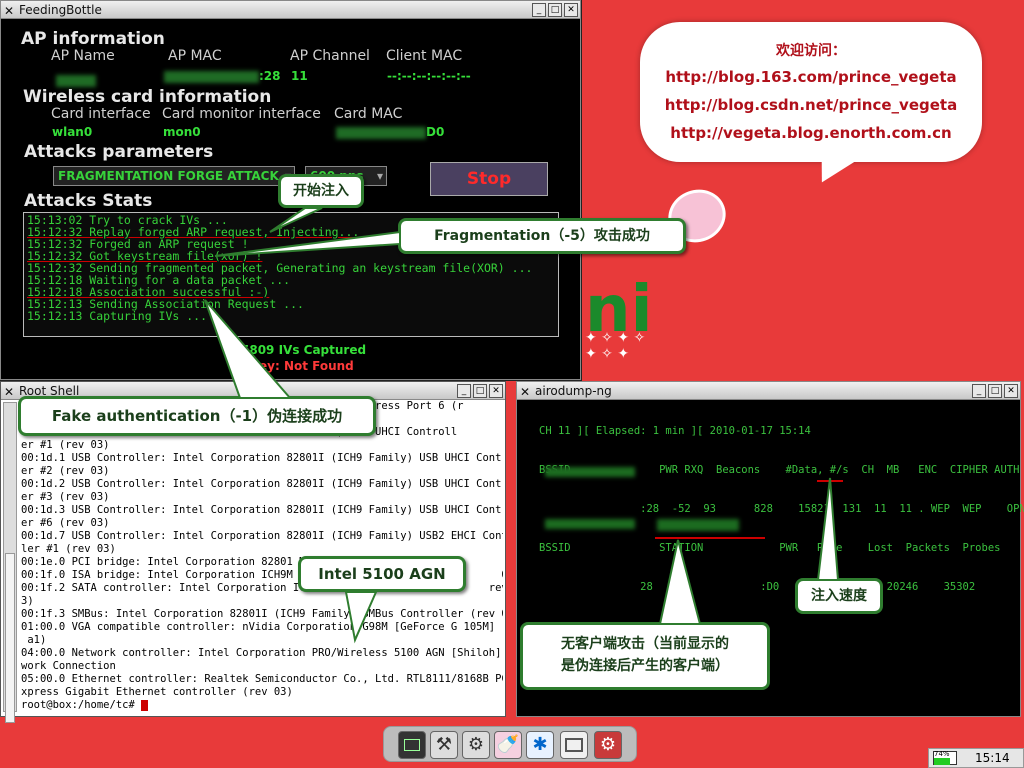 The height and width of the screenshot is (768, 1024). Describe the element at coordinates (942, 761) in the screenshot. I see `battery-fill` at that location.